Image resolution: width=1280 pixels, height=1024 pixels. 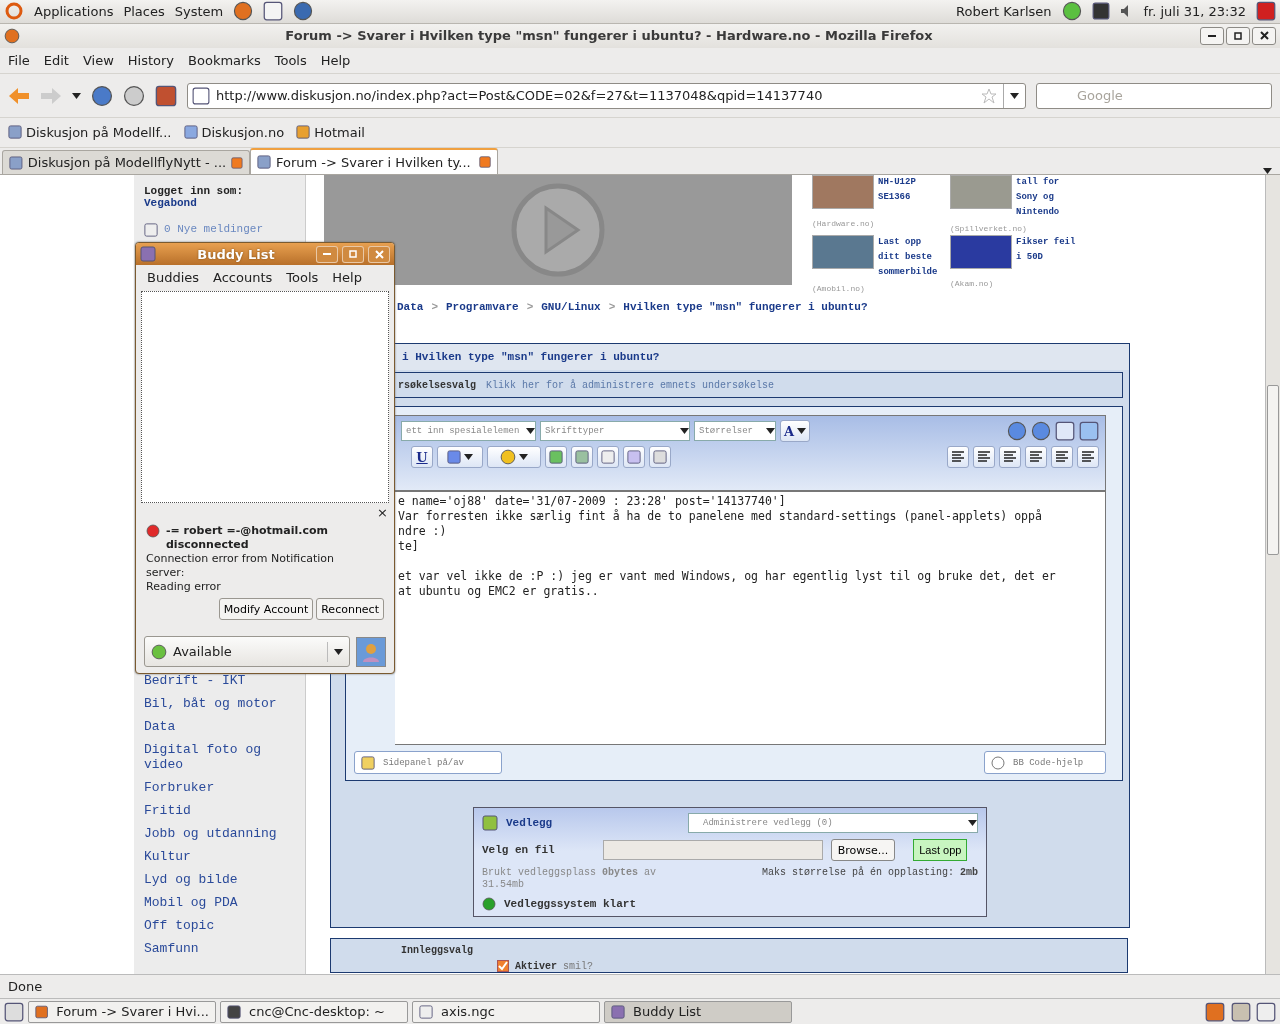 I want to click on bookmark: Diskusjon.no, so click(x=234, y=132).